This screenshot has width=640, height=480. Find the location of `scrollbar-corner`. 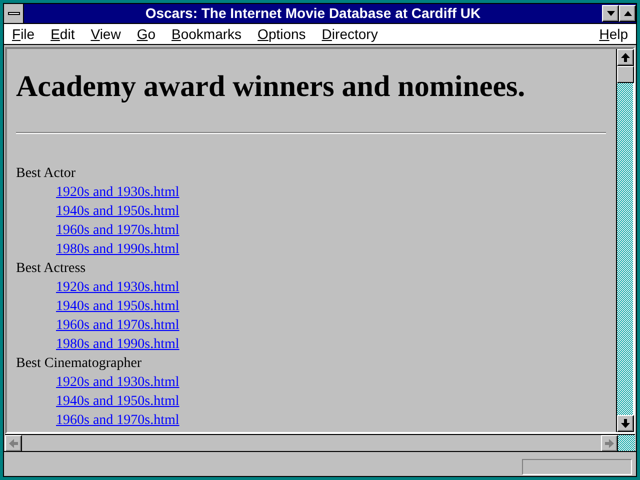

scrollbar-corner is located at coordinates (626, 443).